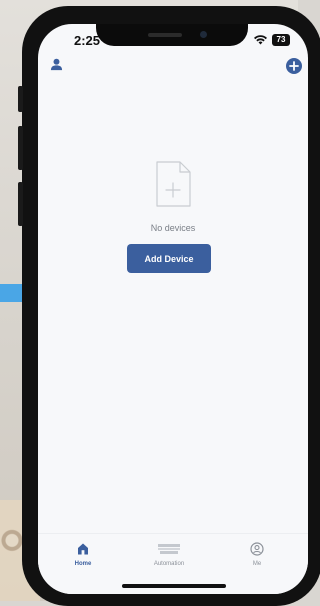 The width and height of the screenshot is (320, 606). I want to click on battery-indicator: 73, so click(281, 40).